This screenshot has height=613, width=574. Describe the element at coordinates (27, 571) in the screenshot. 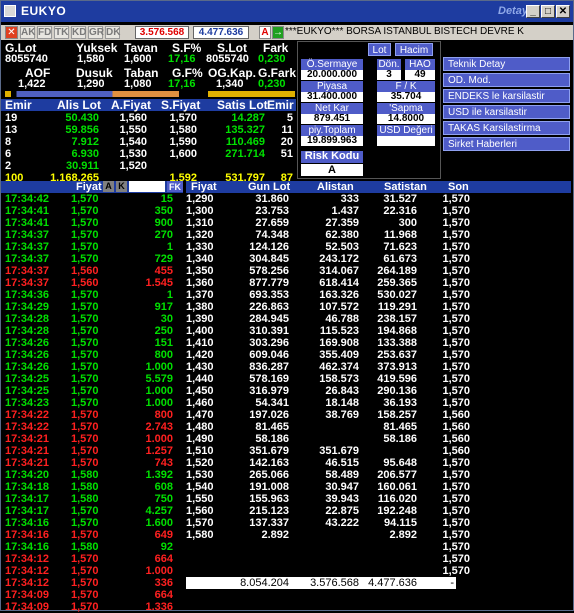

I see `trade-time: 17:34:12` at that location.